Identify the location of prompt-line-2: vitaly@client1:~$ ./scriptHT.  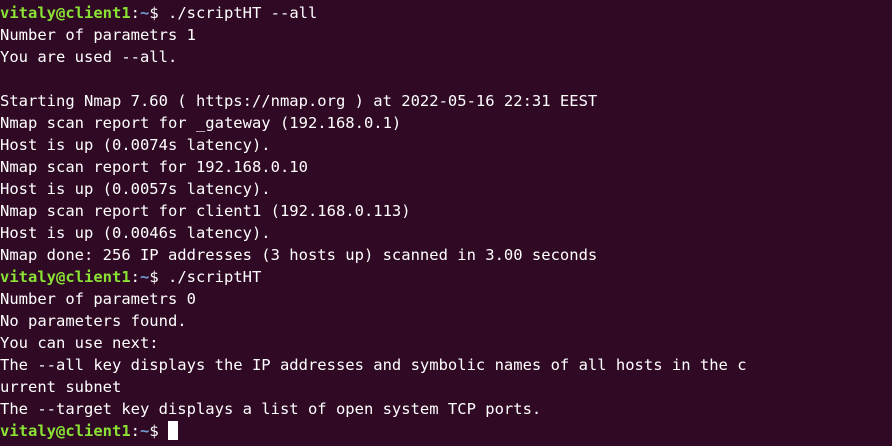
(446, 277).